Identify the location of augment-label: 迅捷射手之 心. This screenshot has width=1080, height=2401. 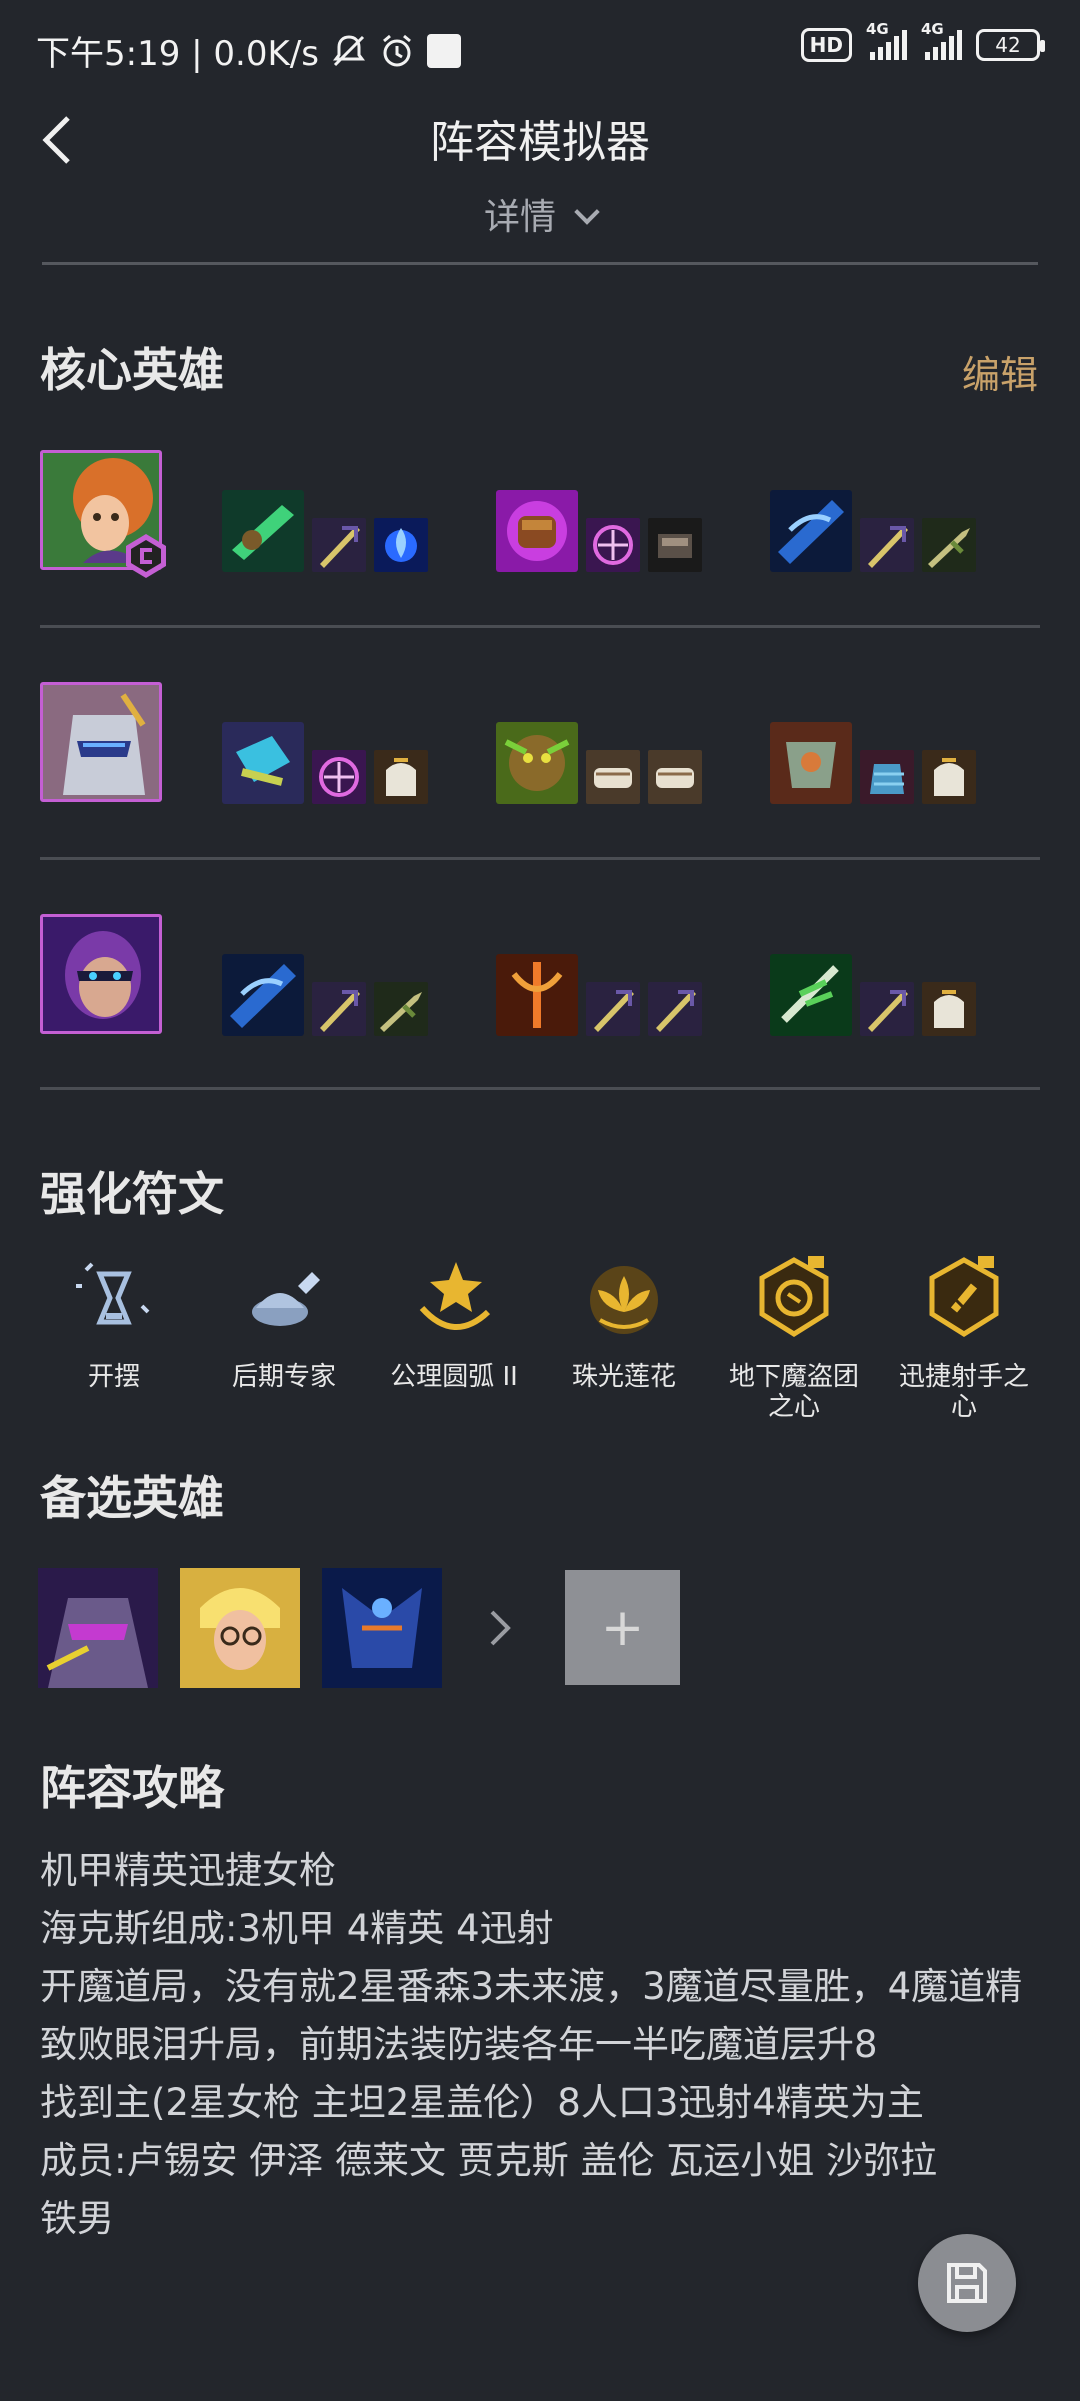
(963, 1392).